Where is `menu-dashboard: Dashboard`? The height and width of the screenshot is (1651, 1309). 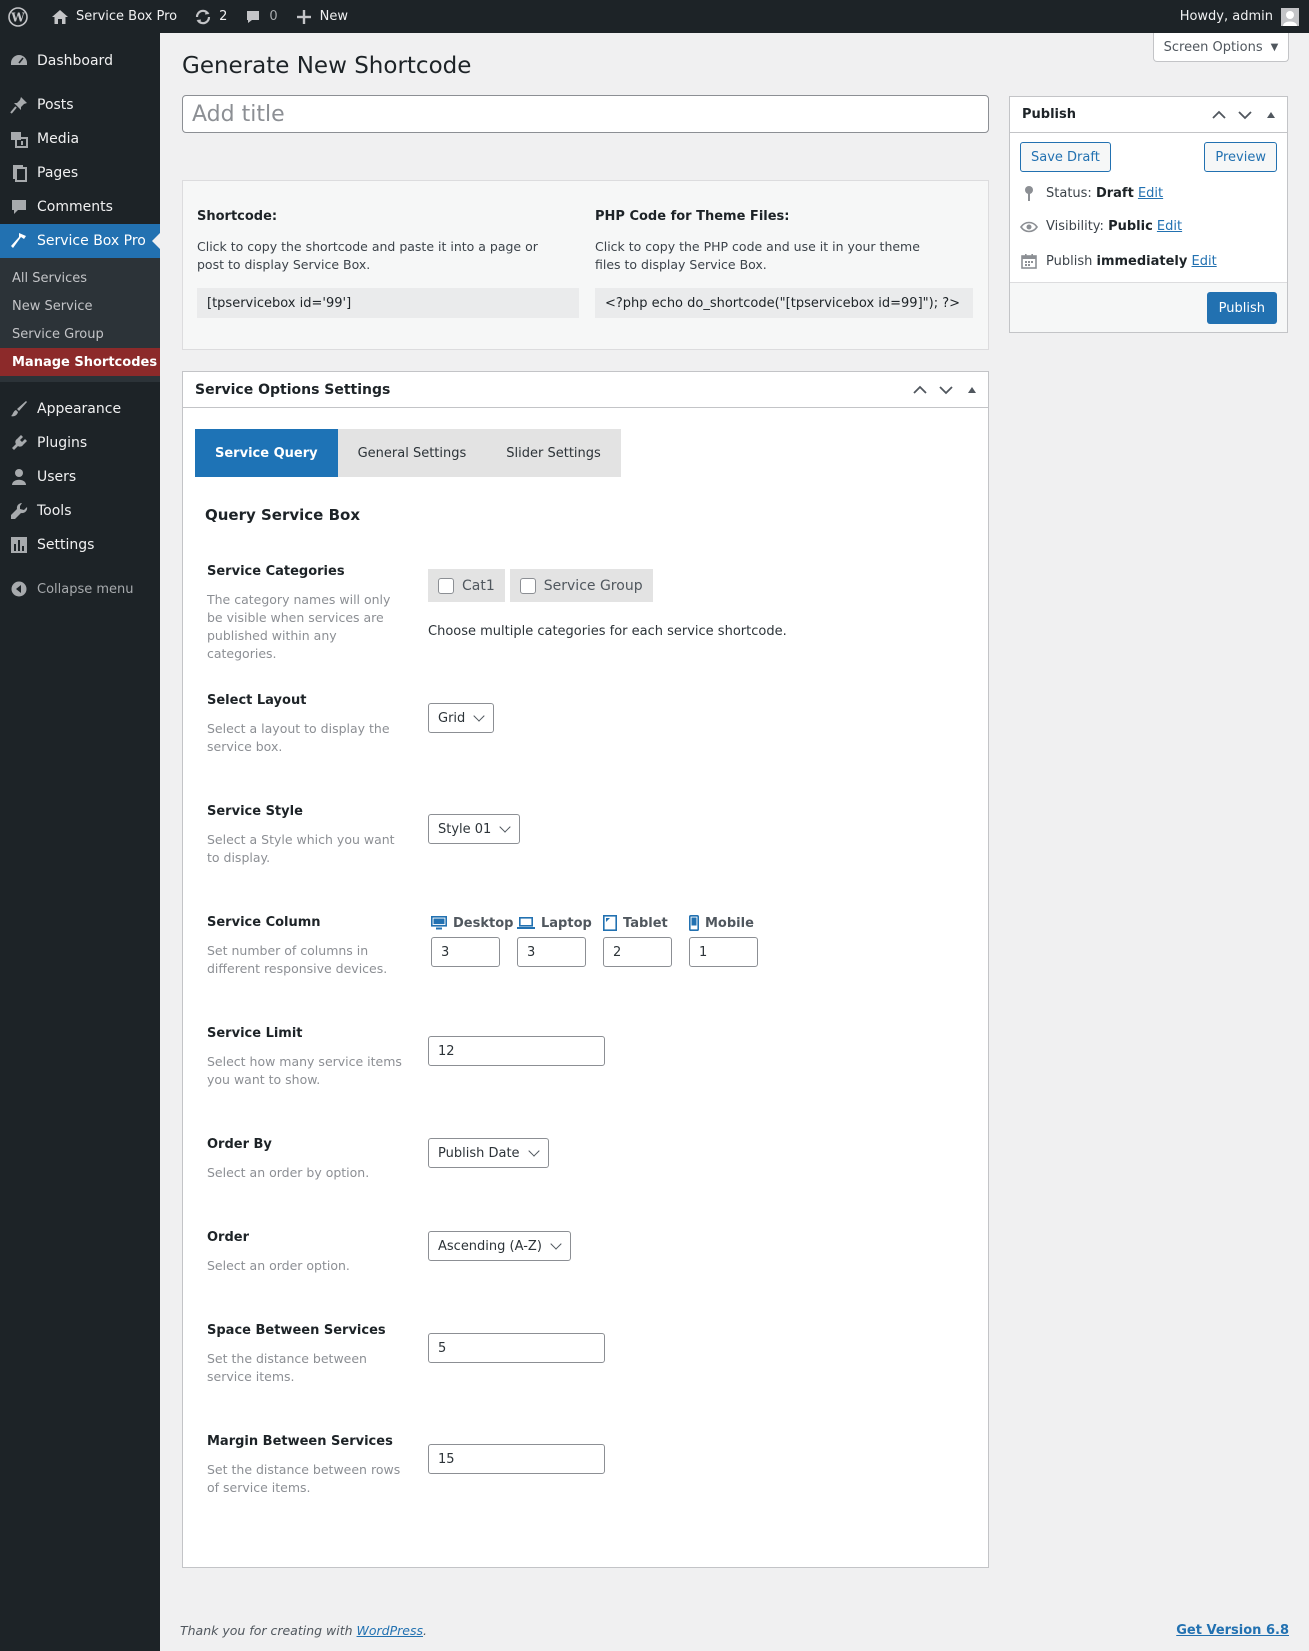
menu-dashboard: Dashboard is located at coordinates (80, 61).